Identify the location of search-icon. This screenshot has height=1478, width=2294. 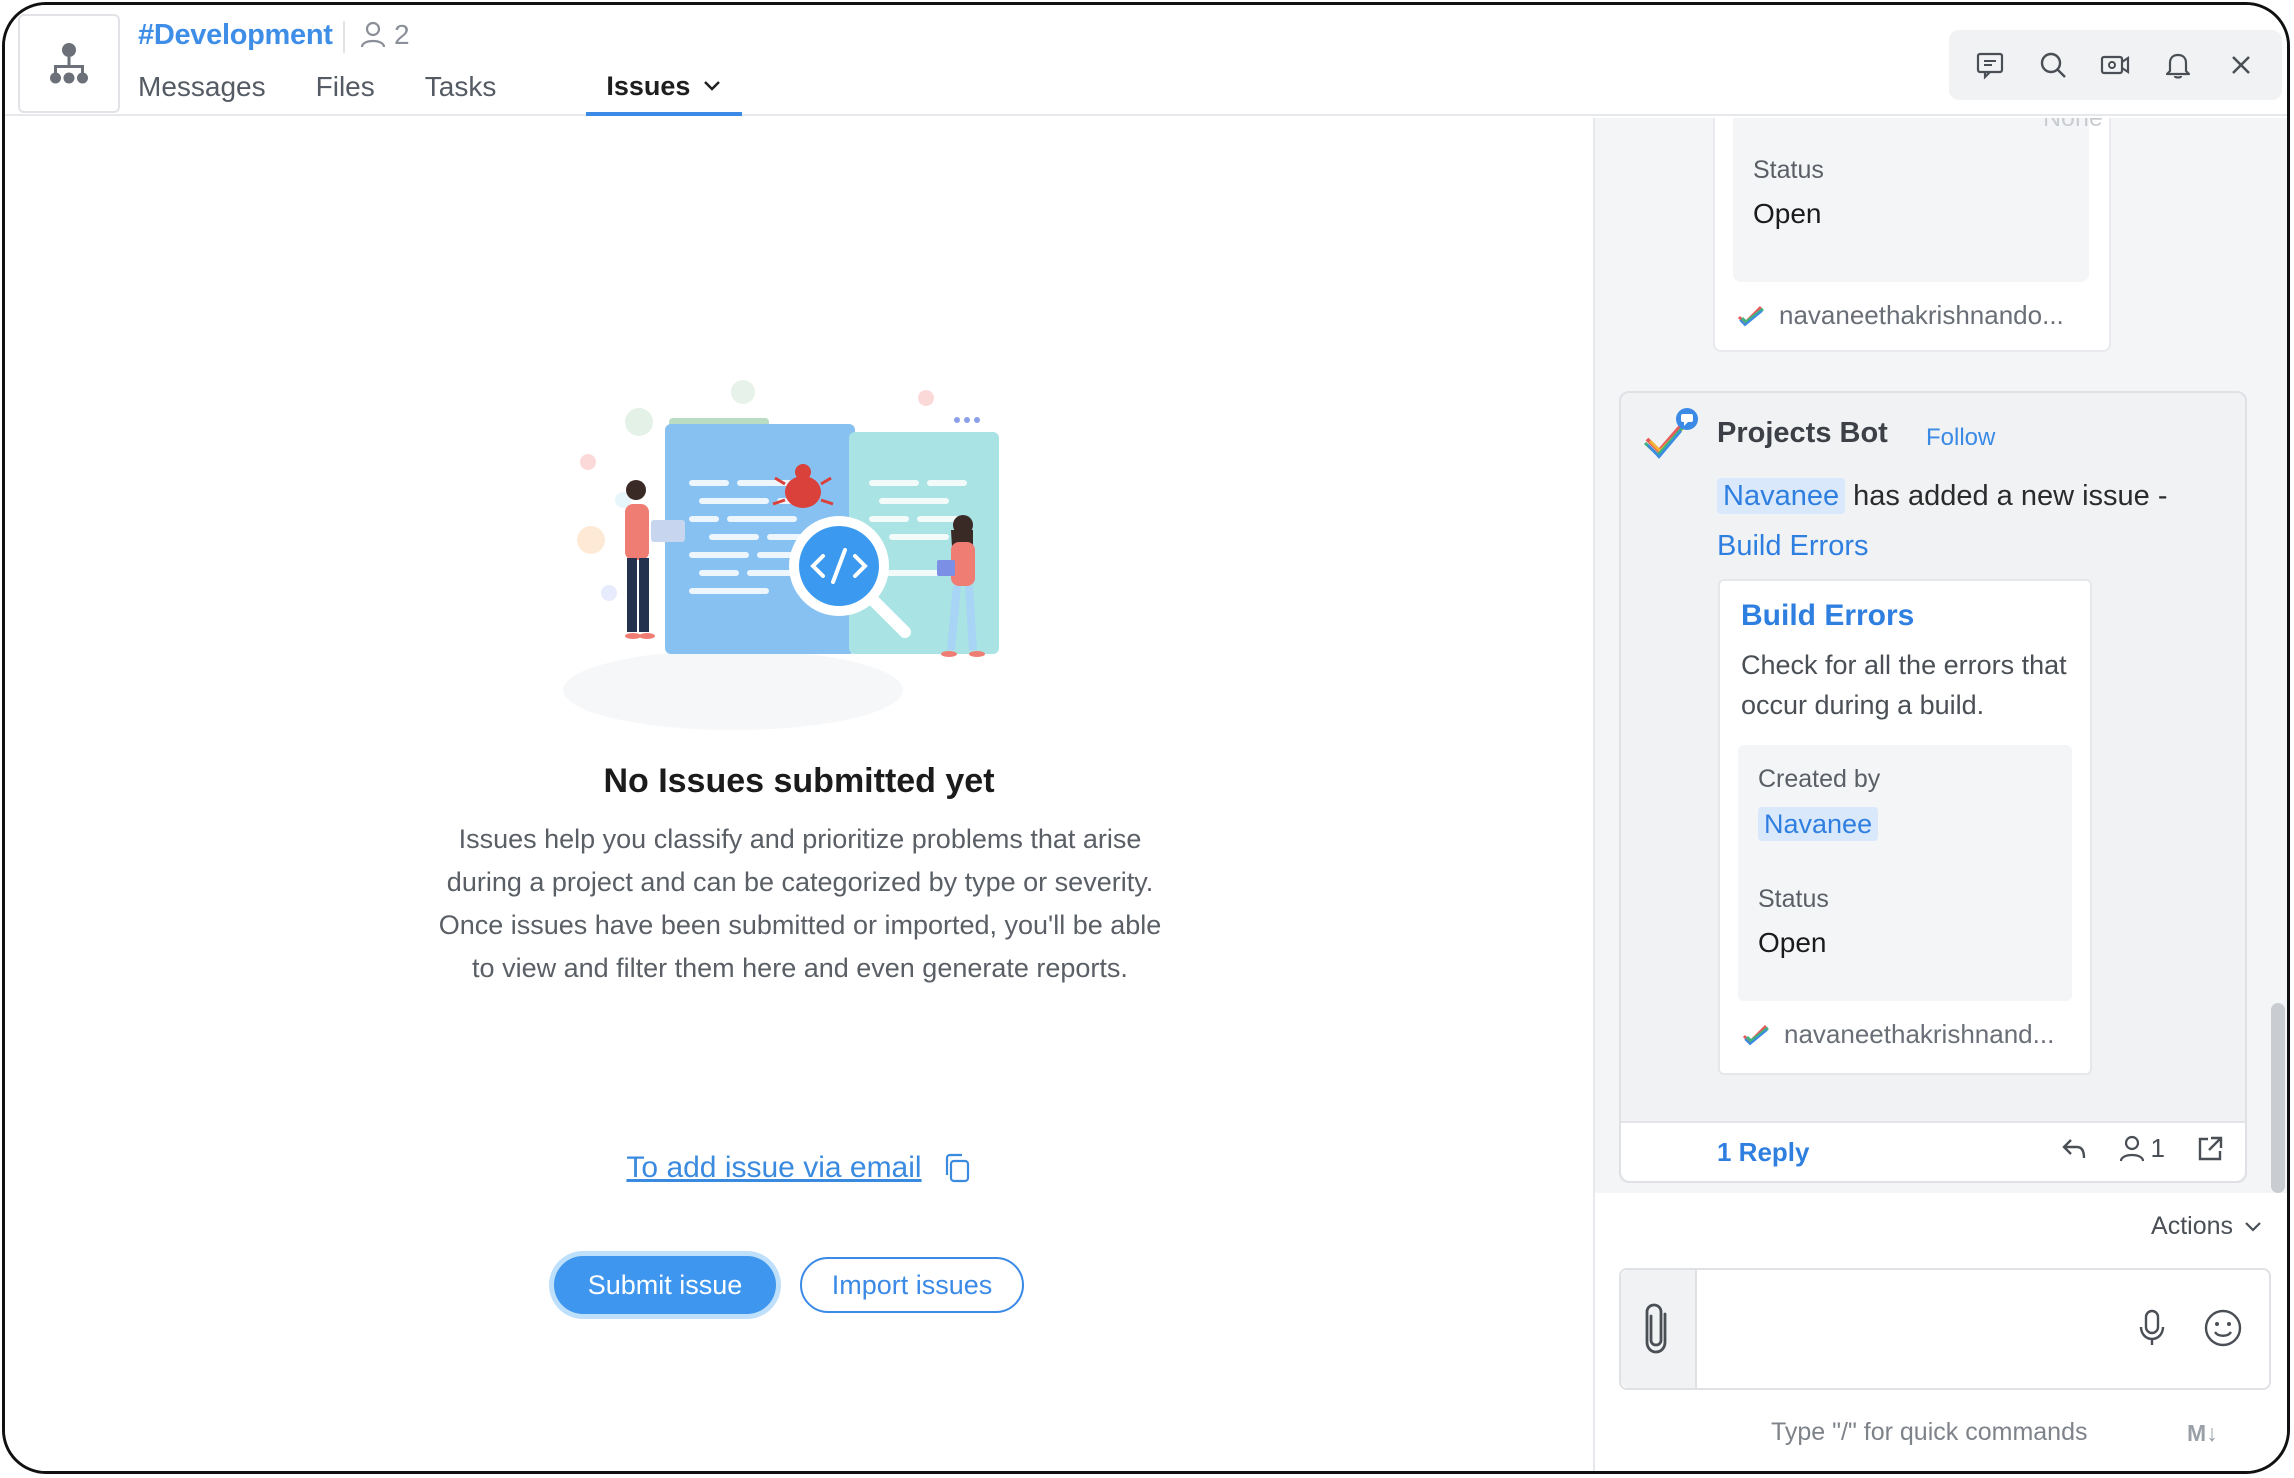
(2053, 65).